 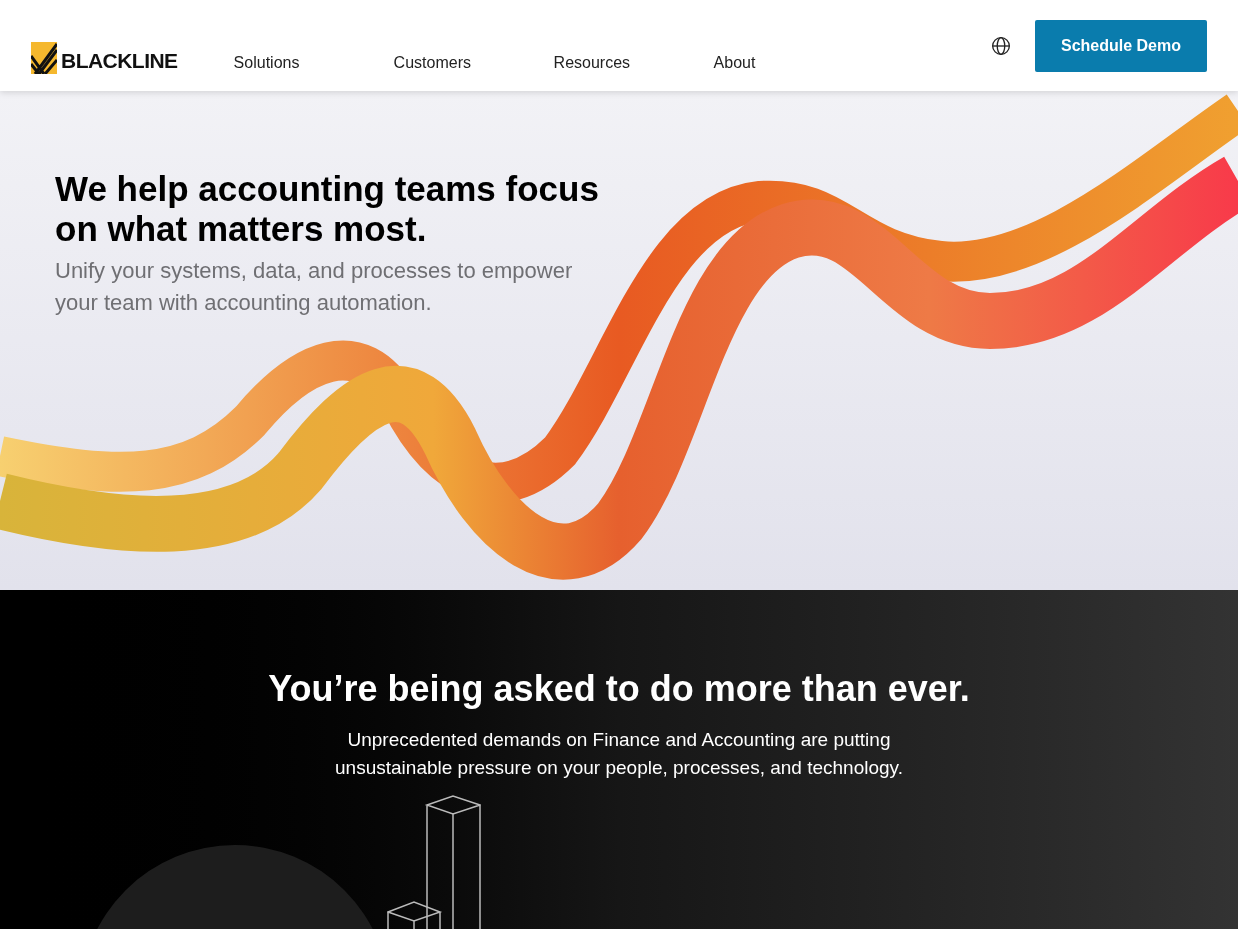 What do you see at coordinates (1001, 46) in the screenshot?
I see `globe-icon` at bounding box center [1001, 46].